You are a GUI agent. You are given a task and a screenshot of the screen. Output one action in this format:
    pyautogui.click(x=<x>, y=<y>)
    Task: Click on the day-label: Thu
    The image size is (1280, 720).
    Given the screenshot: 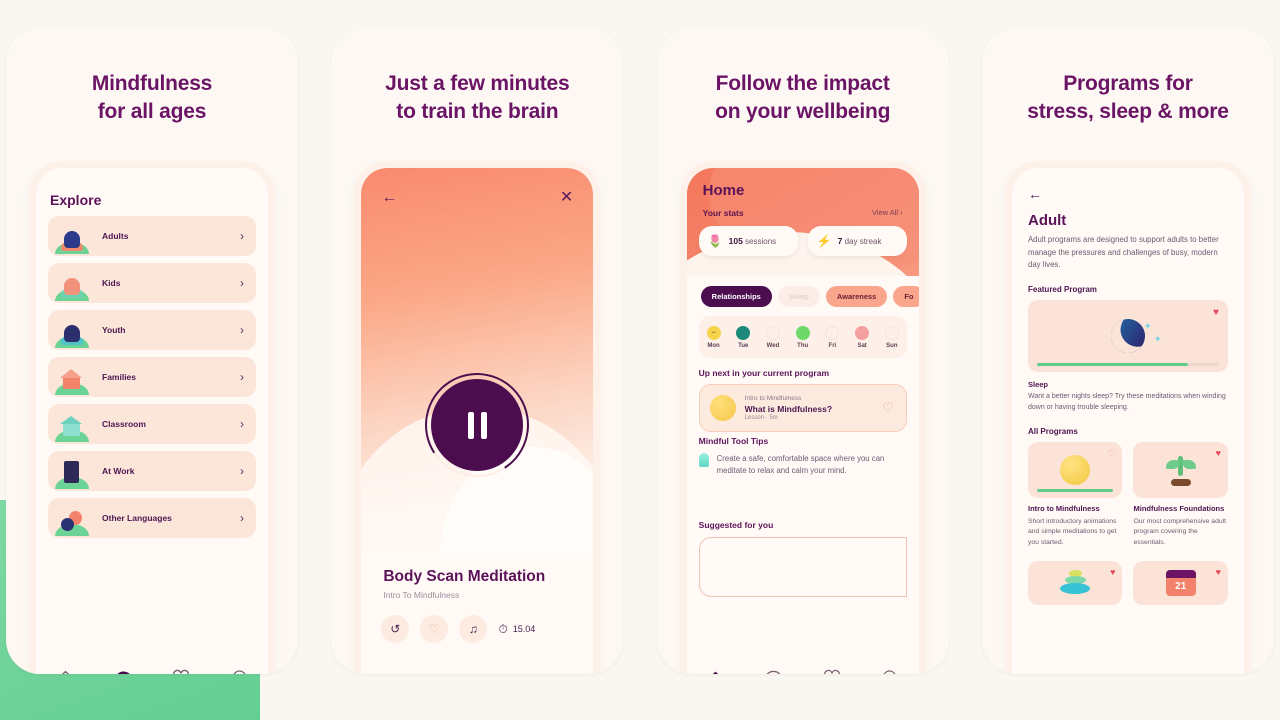 What is the action you would take?
    pyautogui.click(x=803, y=345)
    